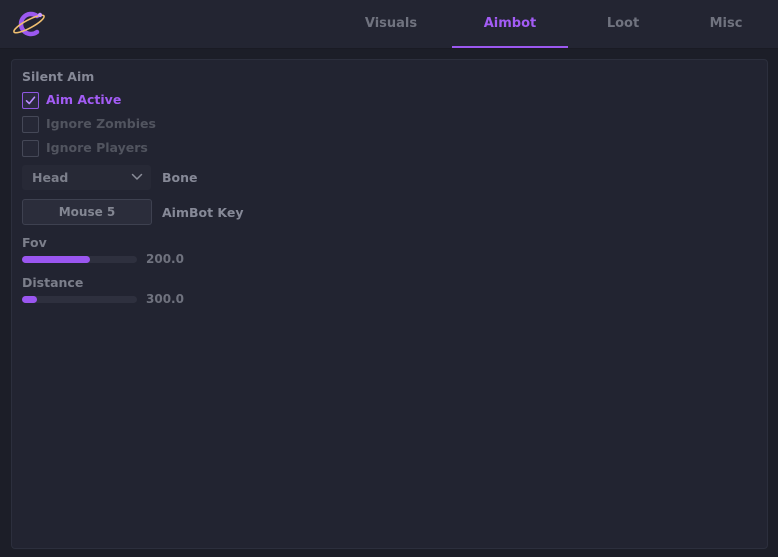  What do you see at coordinates (53, 282) in the screenshot?
I see `distance-slider-label: Distance` at bounding box center [53, 282].